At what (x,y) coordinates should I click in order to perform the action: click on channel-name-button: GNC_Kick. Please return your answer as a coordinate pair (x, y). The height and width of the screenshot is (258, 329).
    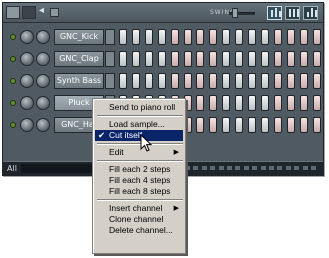
    Looking at the image, I should click on (79, 37).